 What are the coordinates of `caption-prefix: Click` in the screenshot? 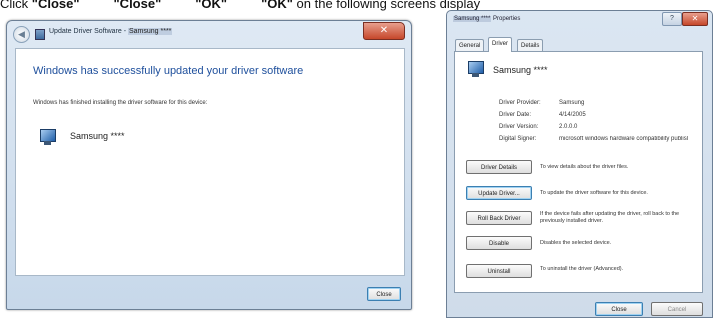 It's located at (16, 5).